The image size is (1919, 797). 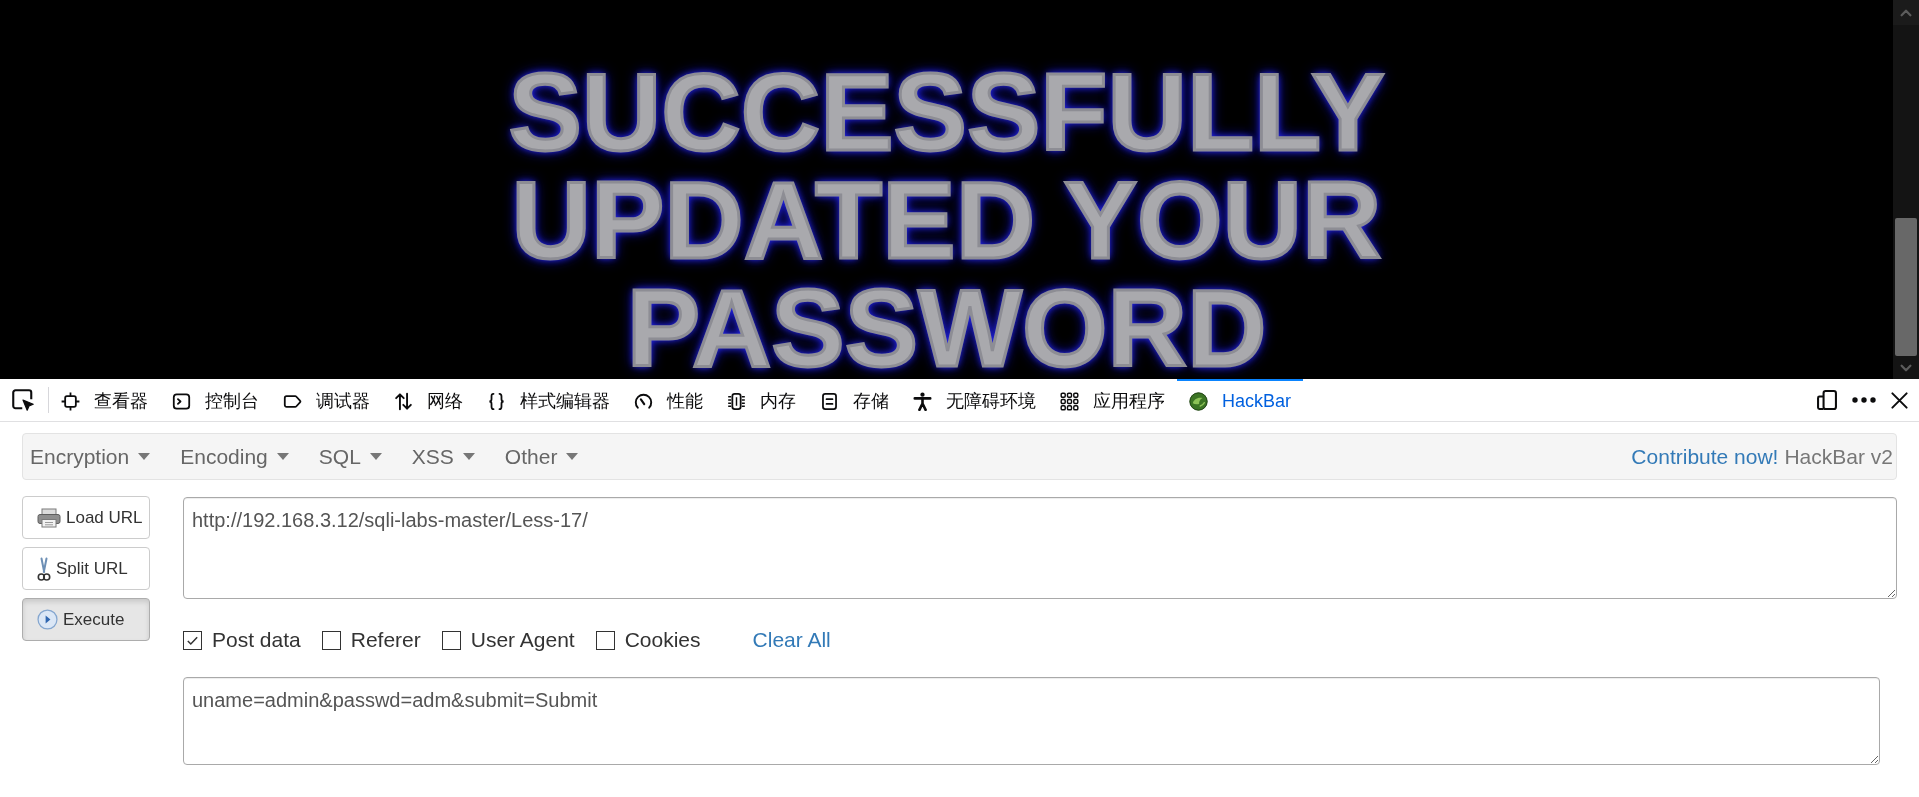 I want to click on menu-button: Encryption, so click(x=90, y=456).